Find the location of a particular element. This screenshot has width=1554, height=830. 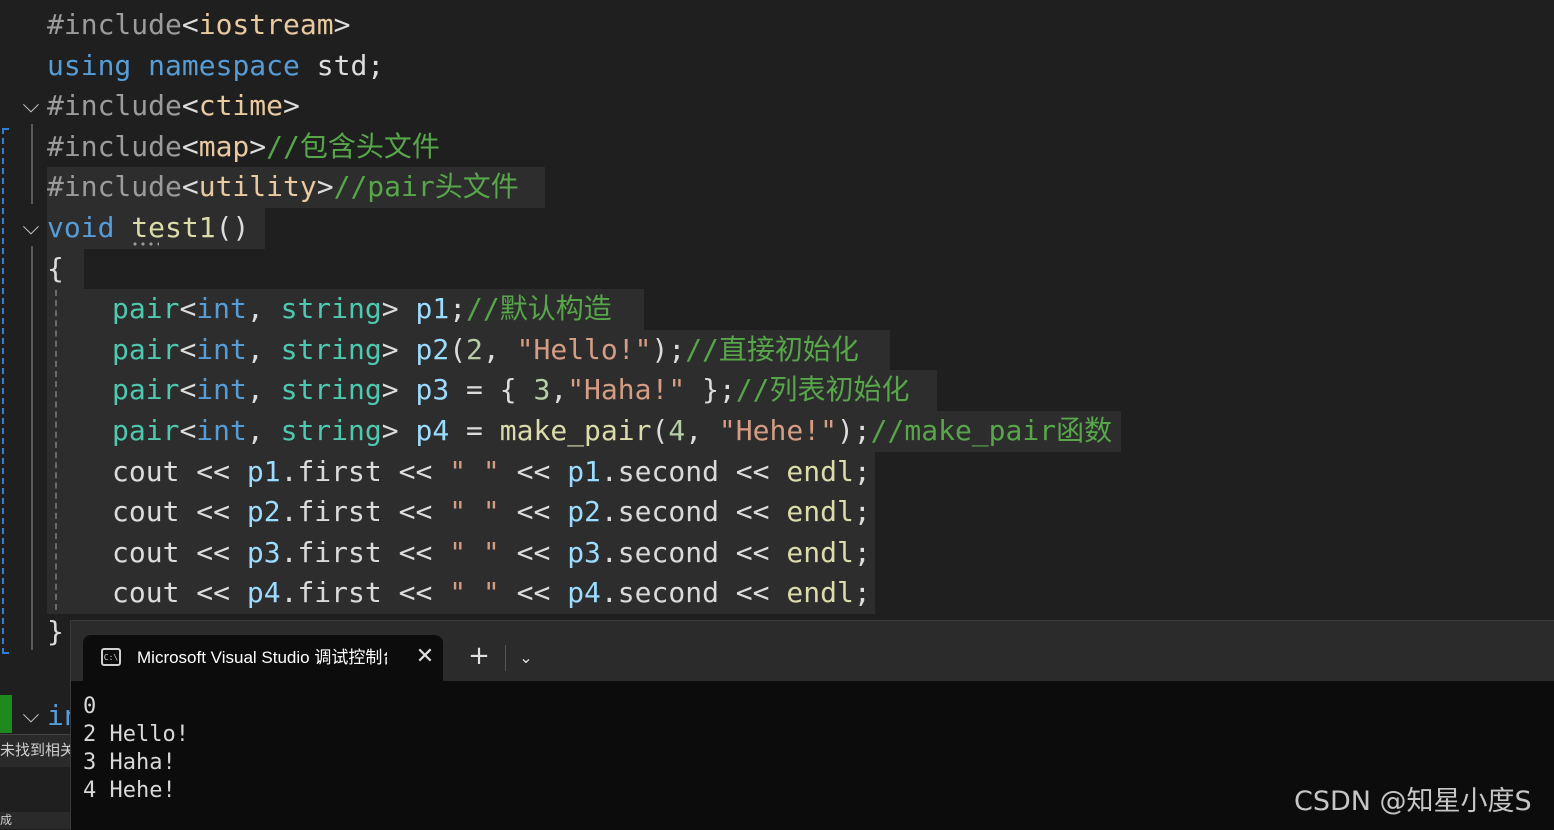

code-comment: //pair头文件 is located at coordinates (426, 186).